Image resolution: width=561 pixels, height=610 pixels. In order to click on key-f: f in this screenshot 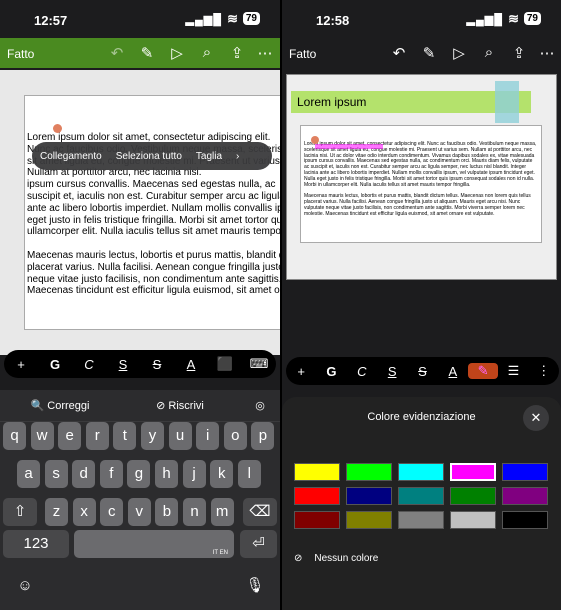, I will do `click(111, 474)`.